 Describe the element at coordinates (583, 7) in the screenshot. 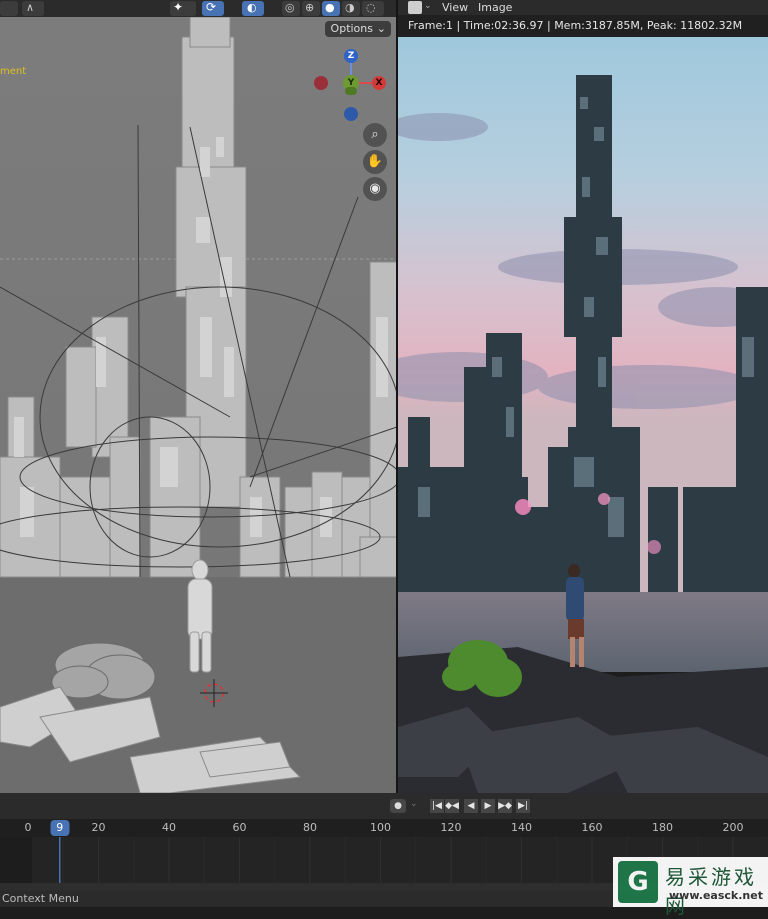

I see `image-editor-header: ⌄ View Image` at that location.